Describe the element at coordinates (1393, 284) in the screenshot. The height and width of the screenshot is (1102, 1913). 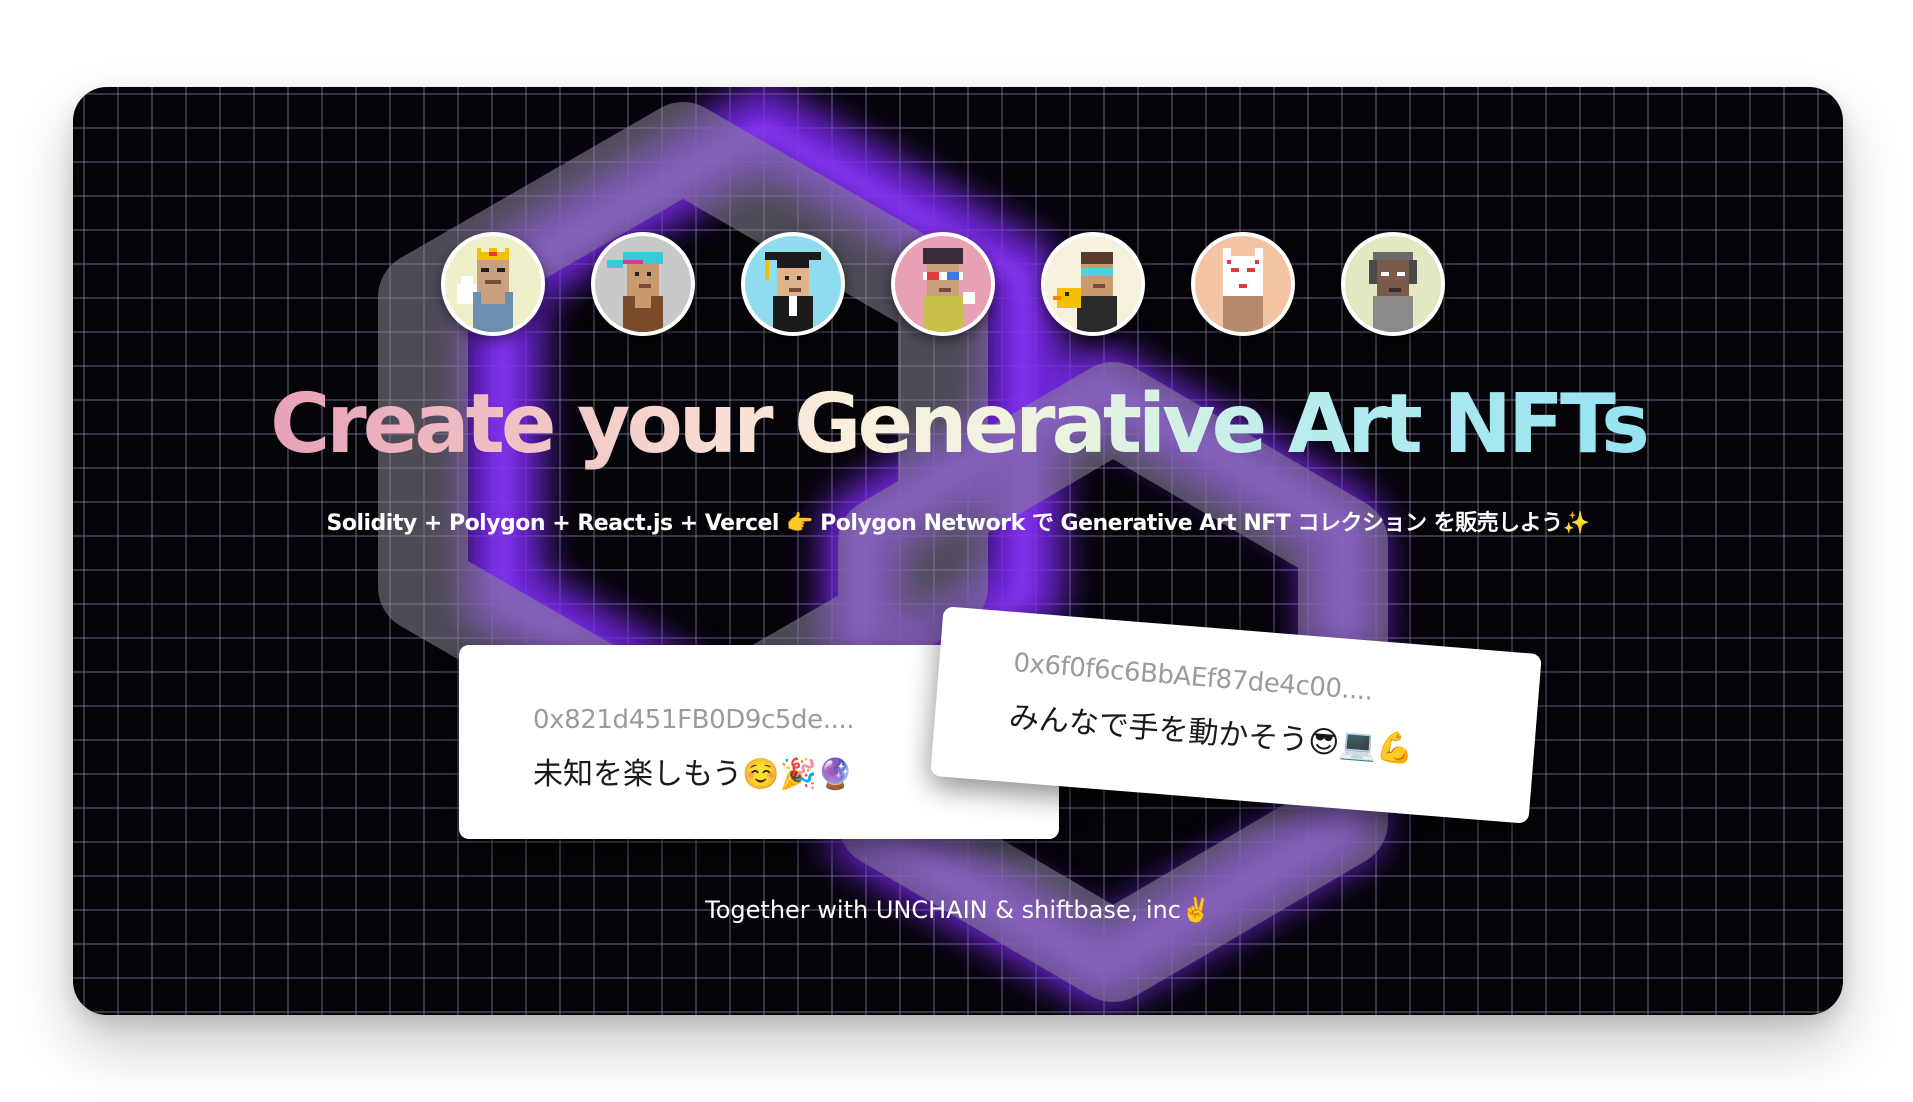
I see `headset-character-avatar` at that location.